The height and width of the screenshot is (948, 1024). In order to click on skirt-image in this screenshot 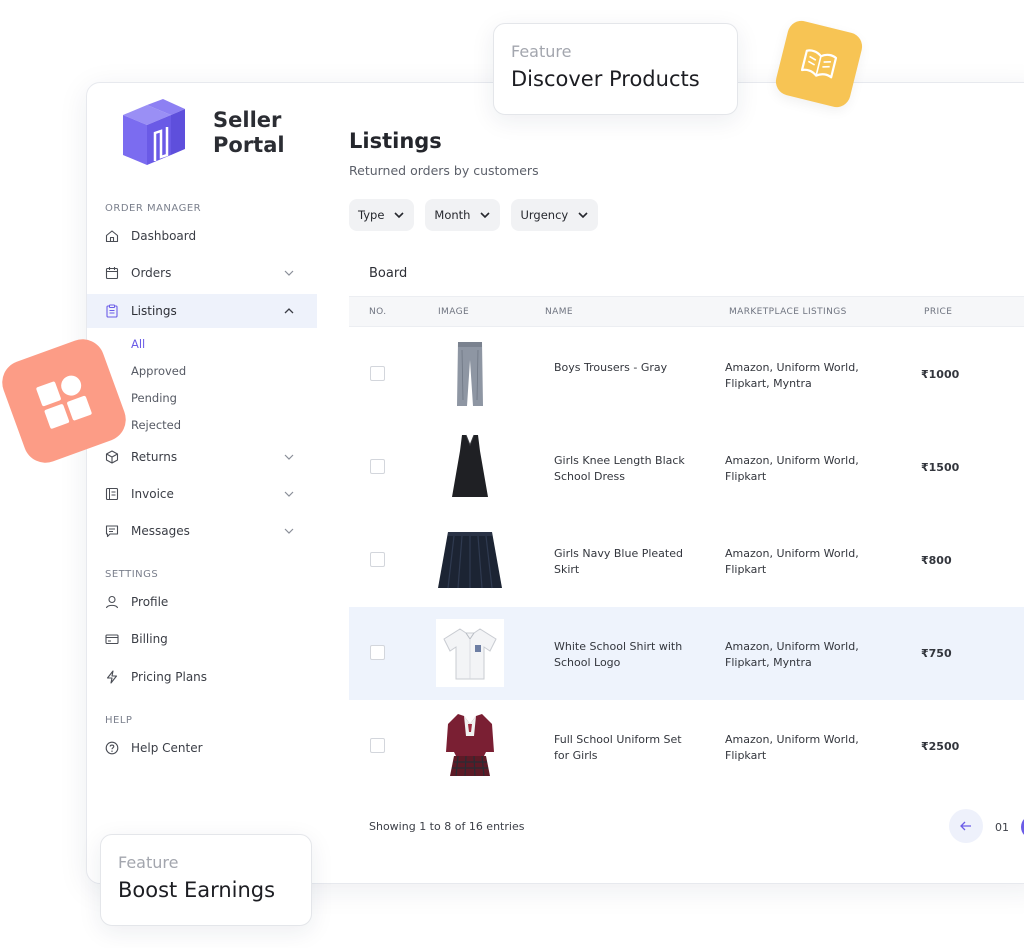, I will do `click(470, 560)`.